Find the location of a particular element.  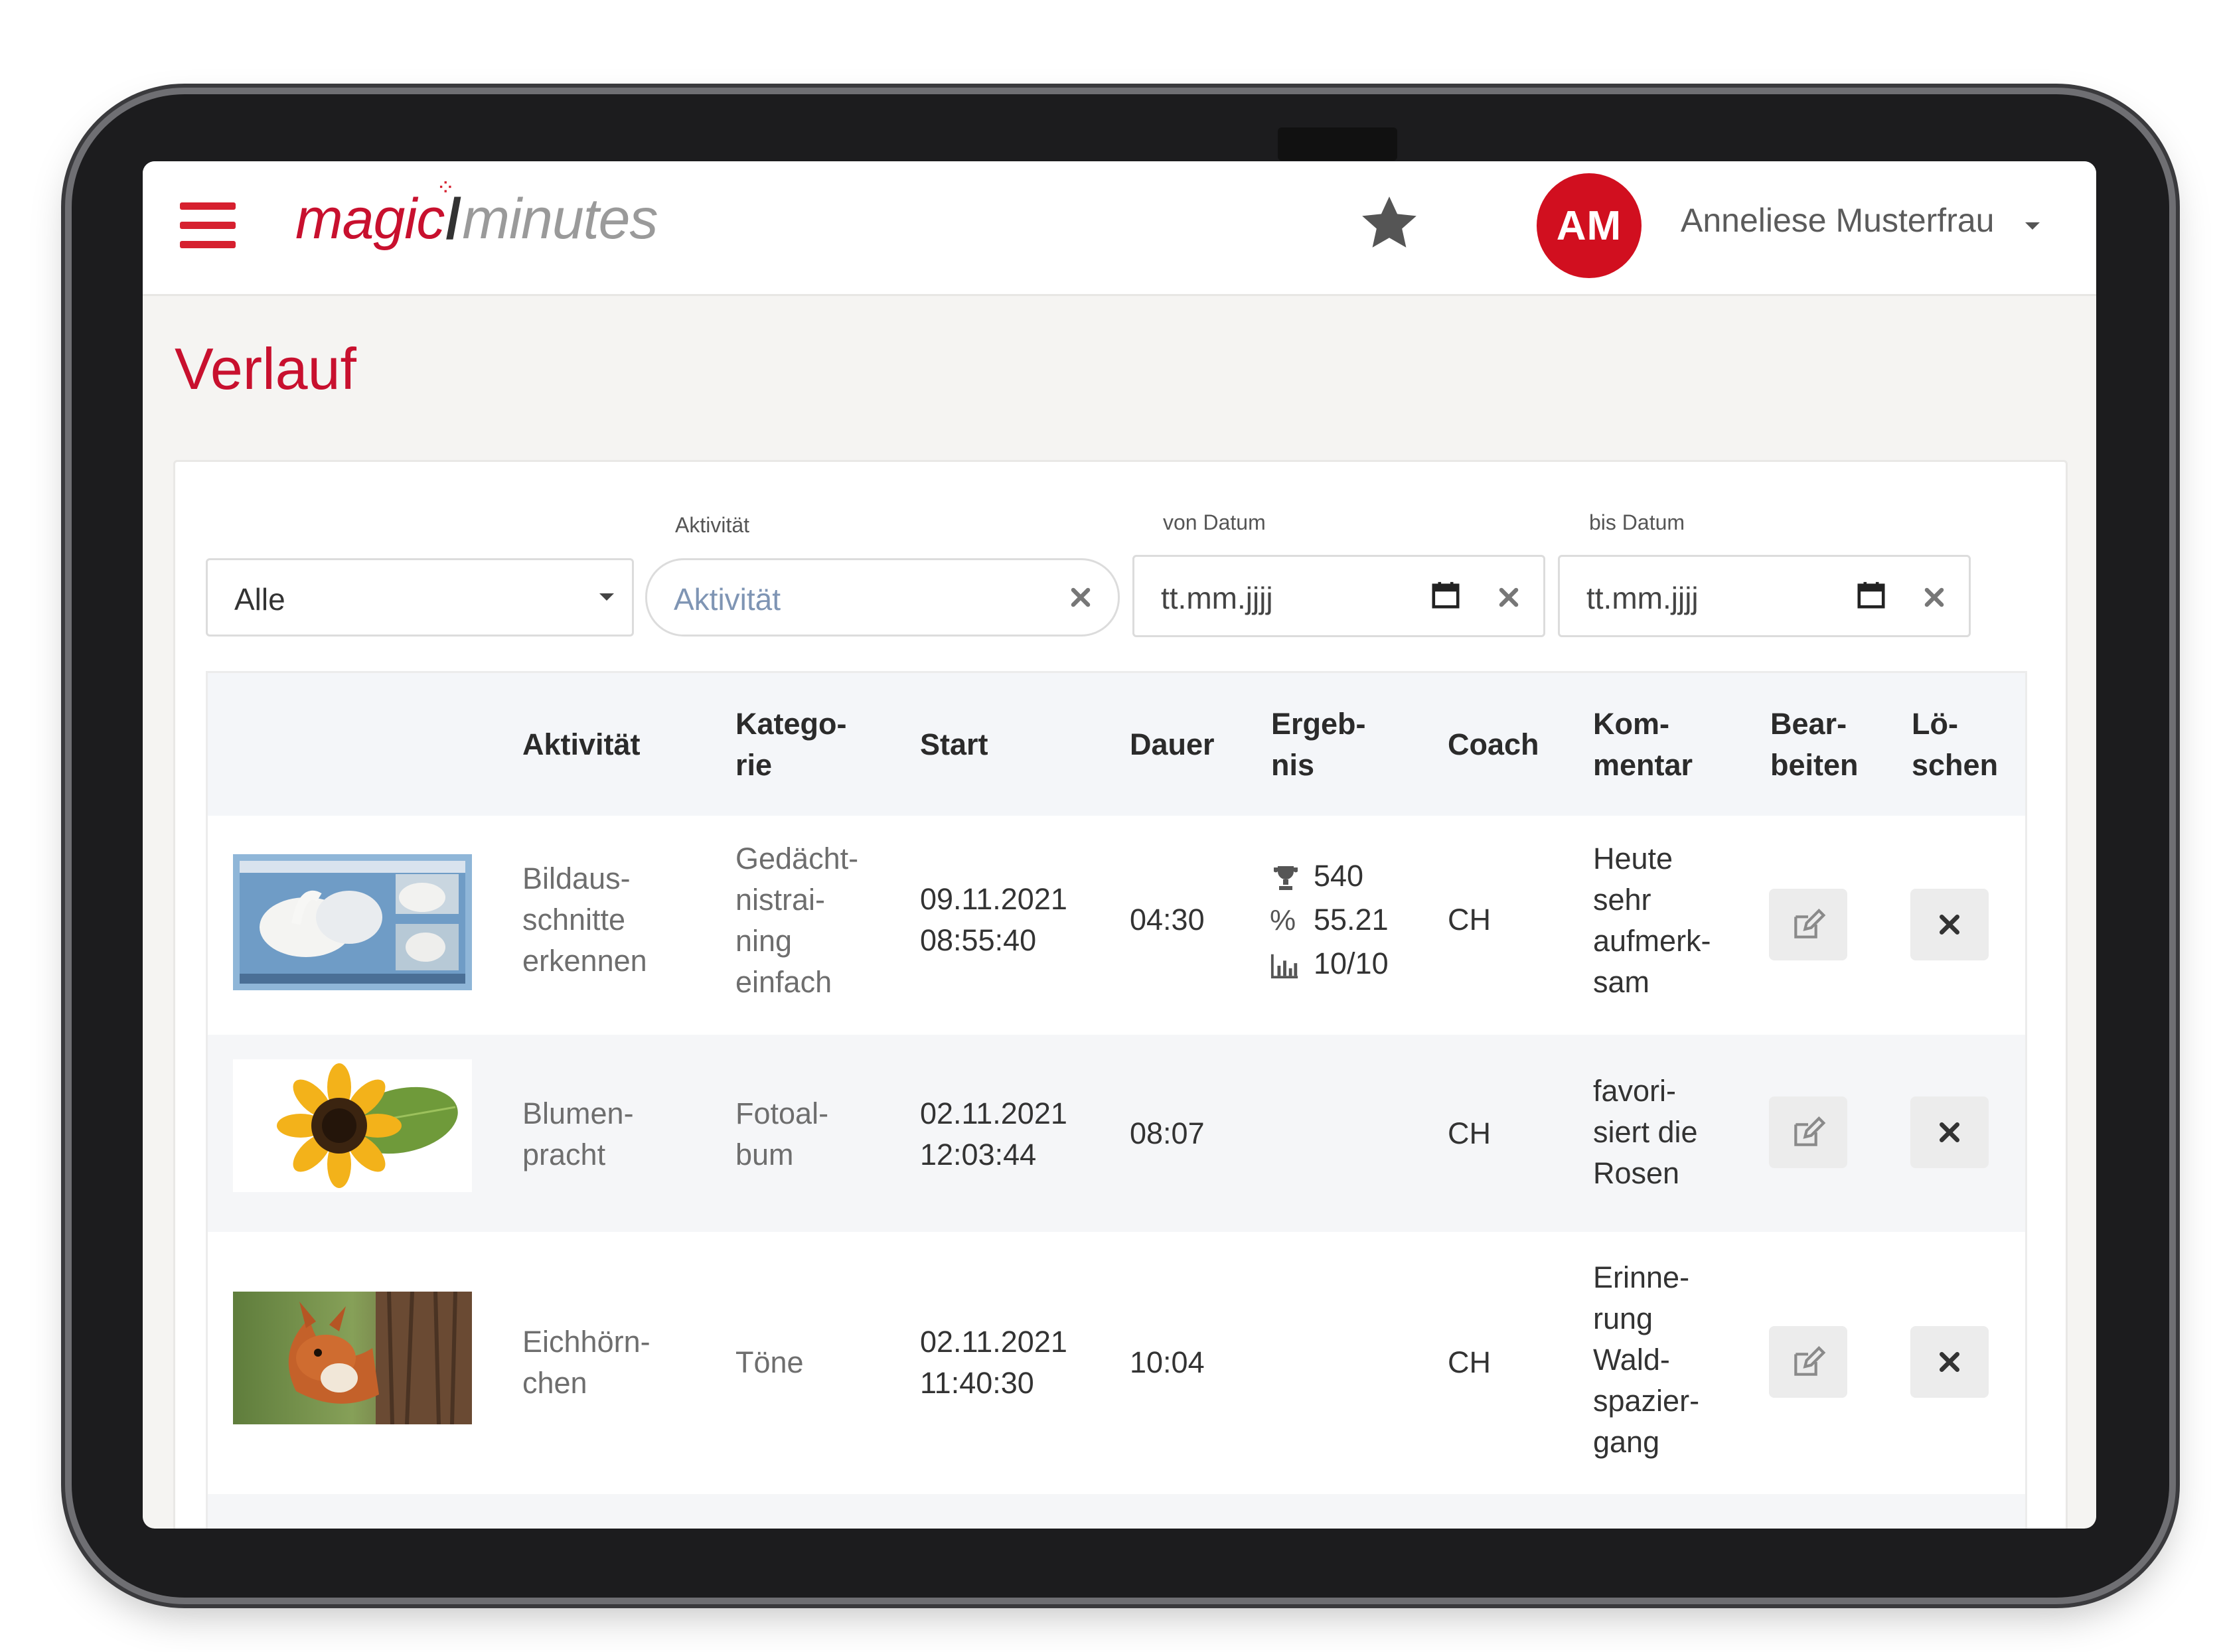

row-comment: Erinne- rung Wald- spazier- gang is located at coordinates (1646, 1360).